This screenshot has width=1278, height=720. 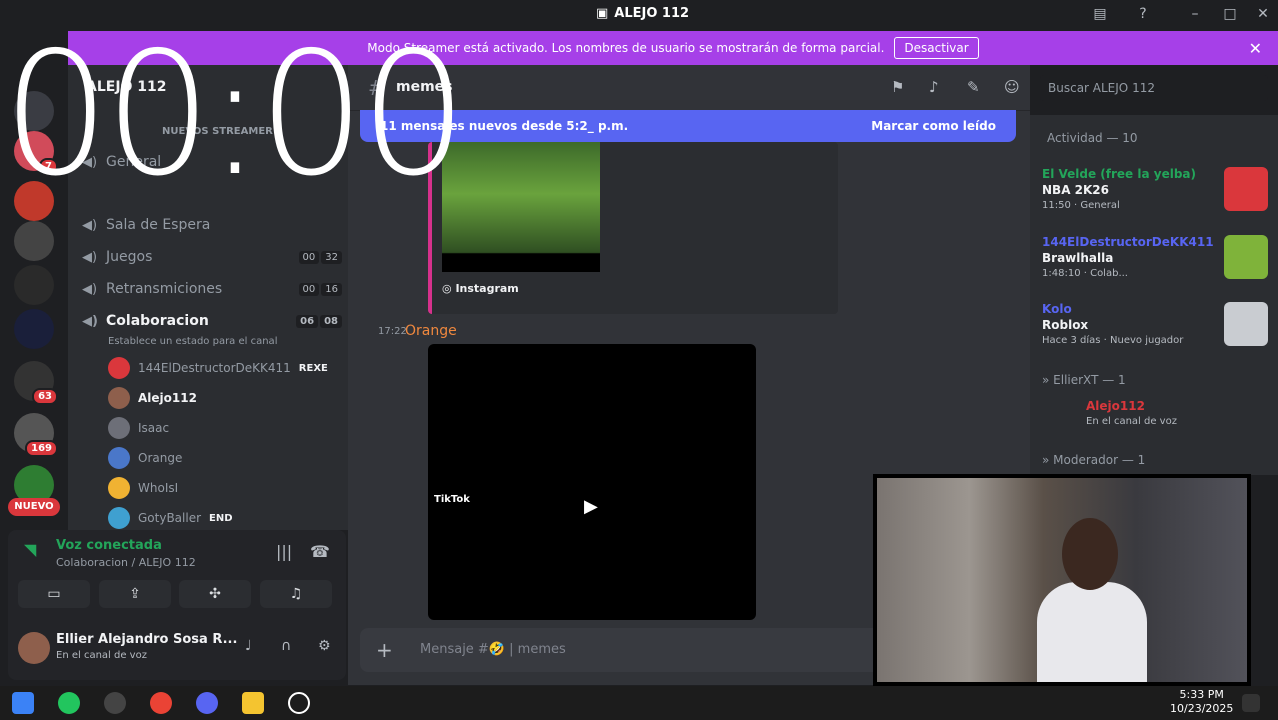 I want to click on disable-streamer-mode-button: Desactivar, so click(x=936, y=48).